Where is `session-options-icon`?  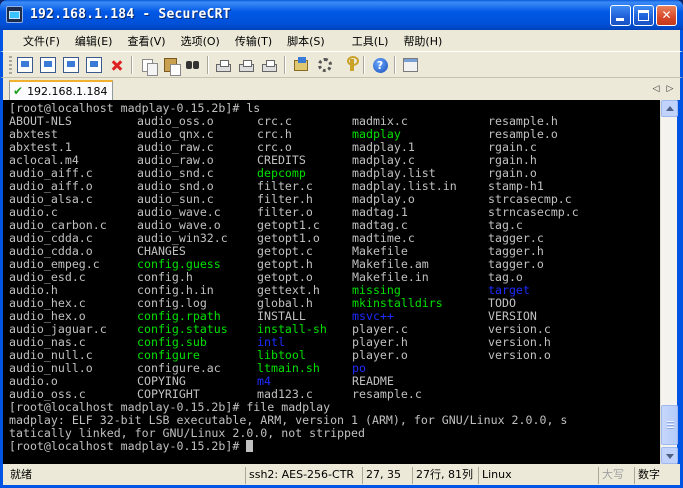
session-options-icon is located at coordinates (301, 63).